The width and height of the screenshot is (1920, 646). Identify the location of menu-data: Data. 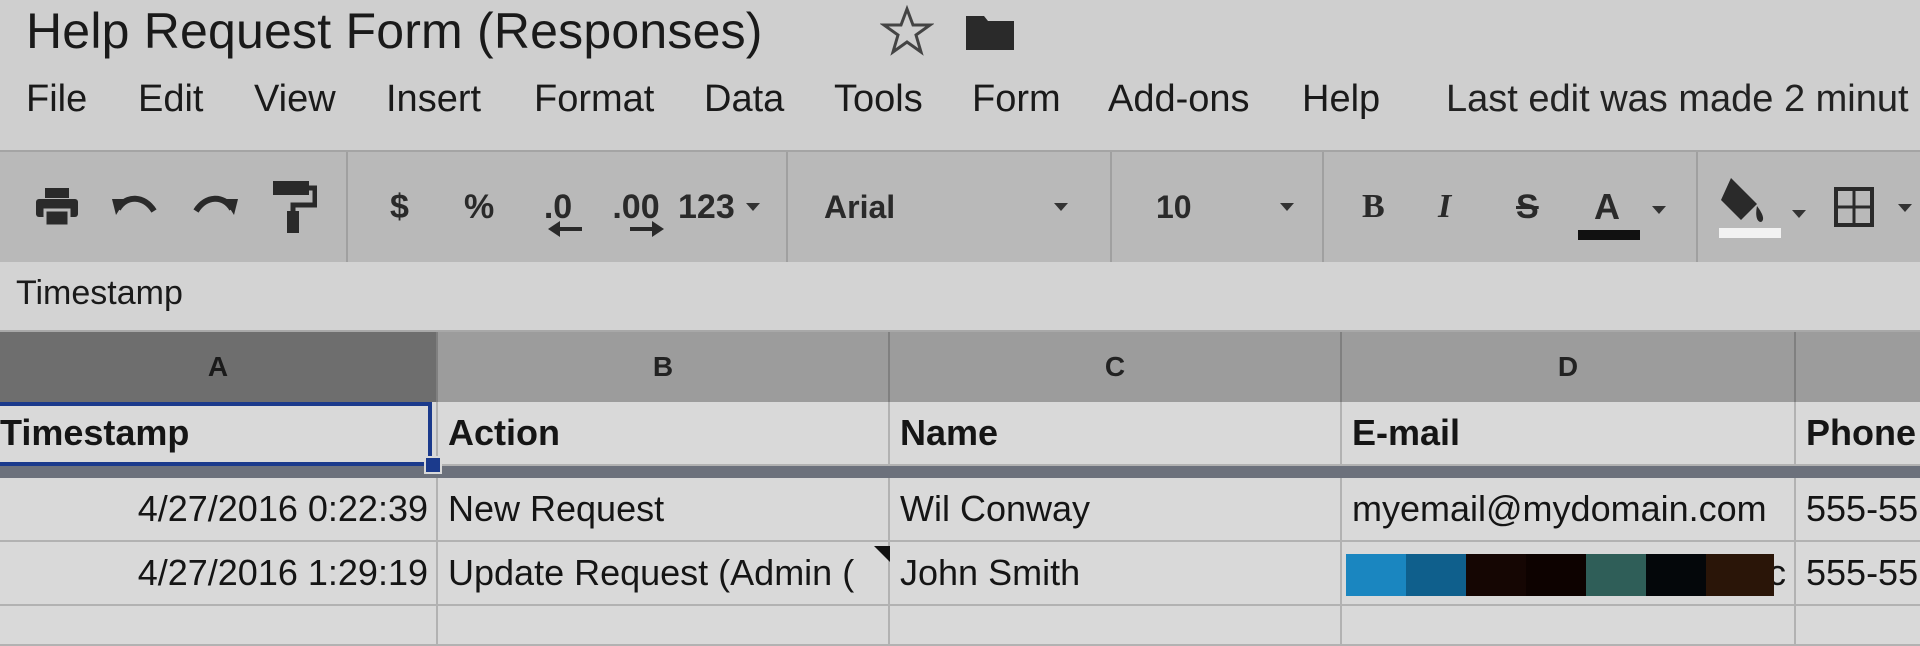
(744, 99).